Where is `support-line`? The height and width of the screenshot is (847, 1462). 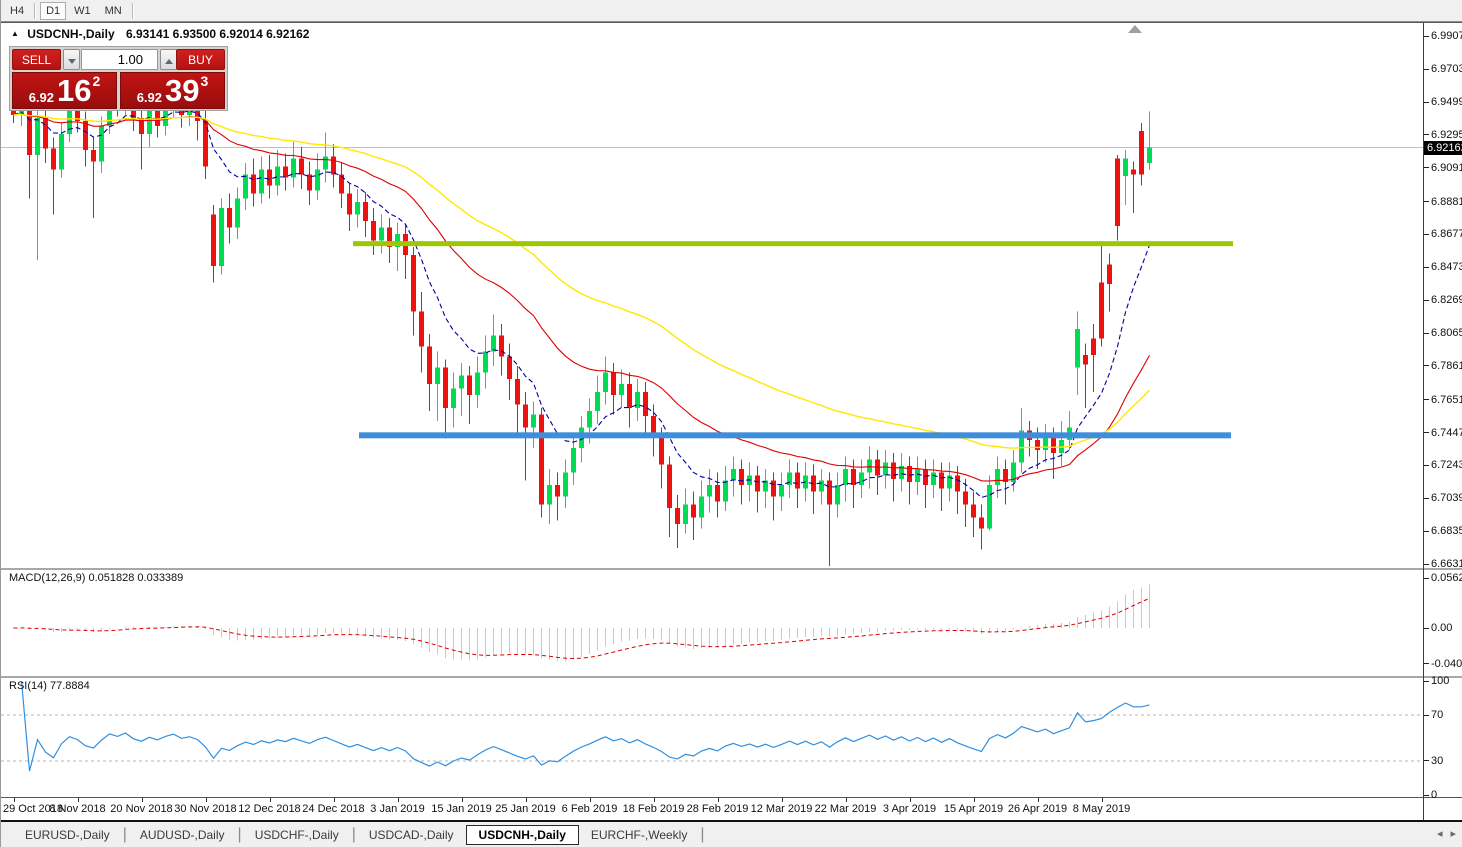
support-line is located at coordinates (795, 435).